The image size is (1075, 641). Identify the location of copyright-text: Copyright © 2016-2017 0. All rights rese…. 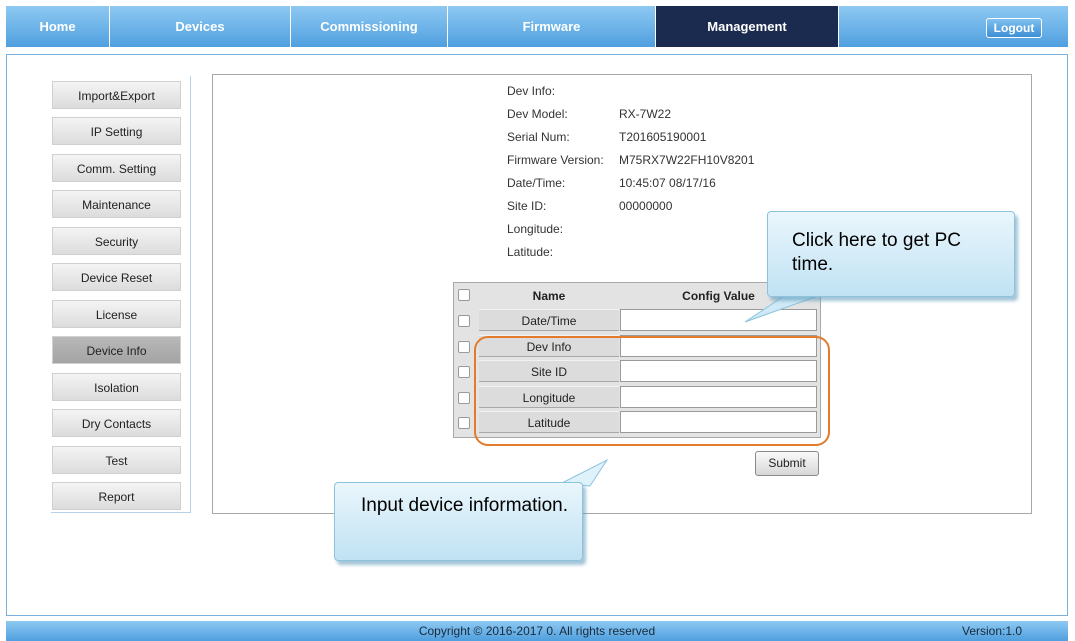
(537, 631).